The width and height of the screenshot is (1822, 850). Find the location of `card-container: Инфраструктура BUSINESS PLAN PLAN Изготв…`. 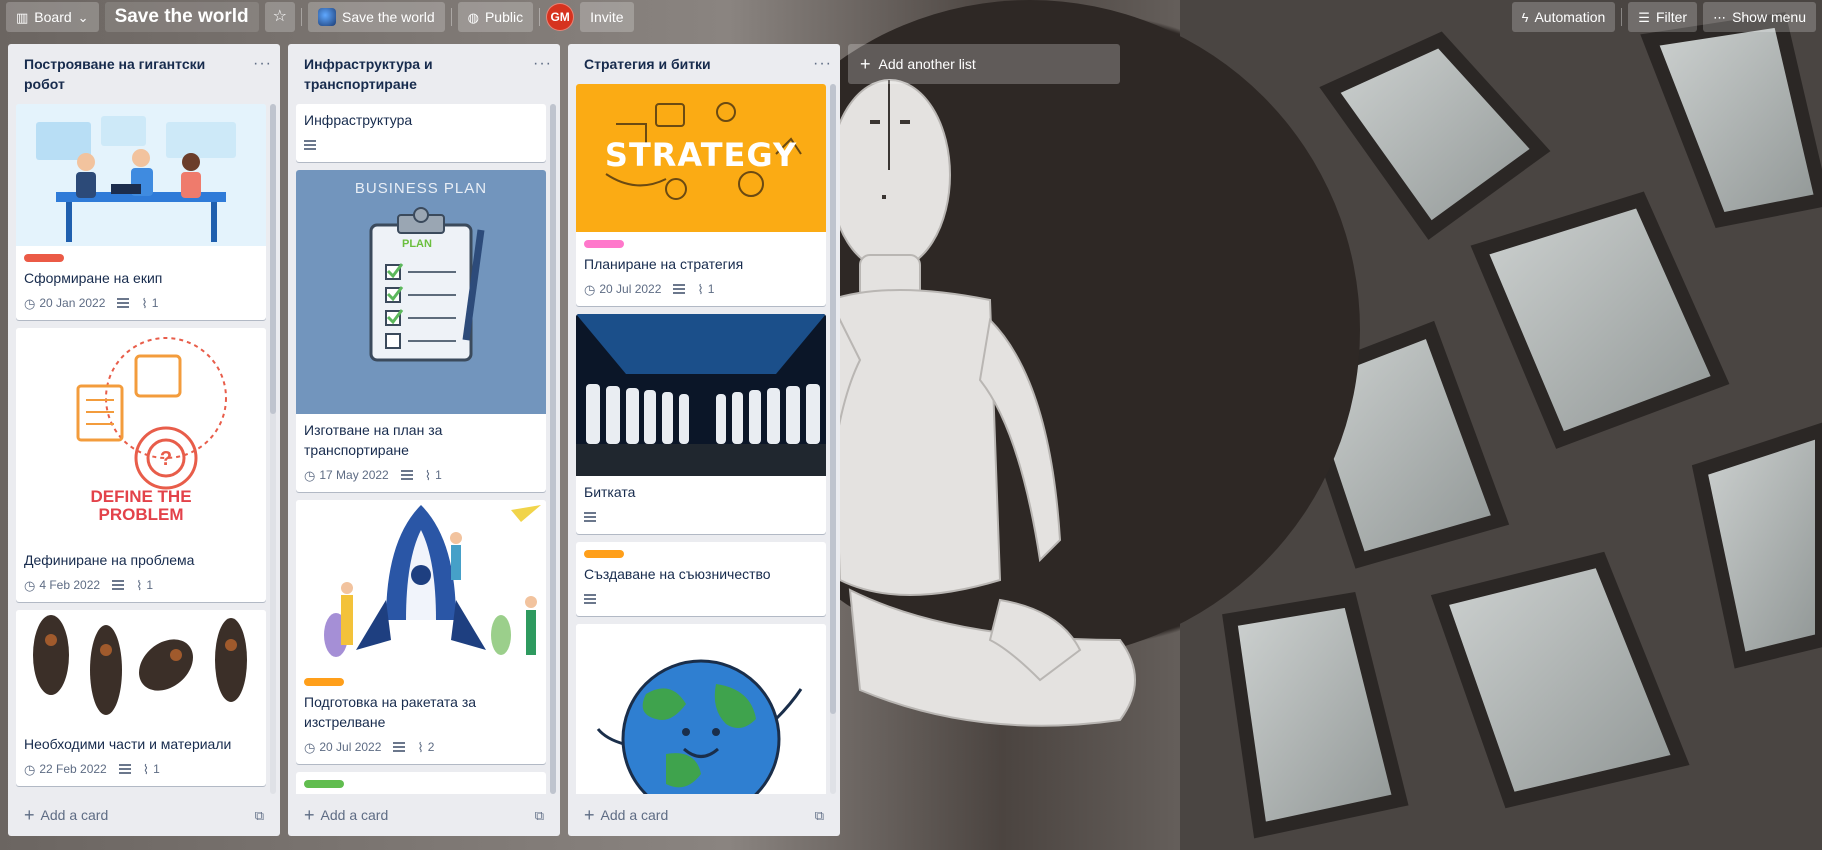

card-container: Инфраструктура BUSINESS PLAN PLAN Изготв… is located at coordinates (421, 449).